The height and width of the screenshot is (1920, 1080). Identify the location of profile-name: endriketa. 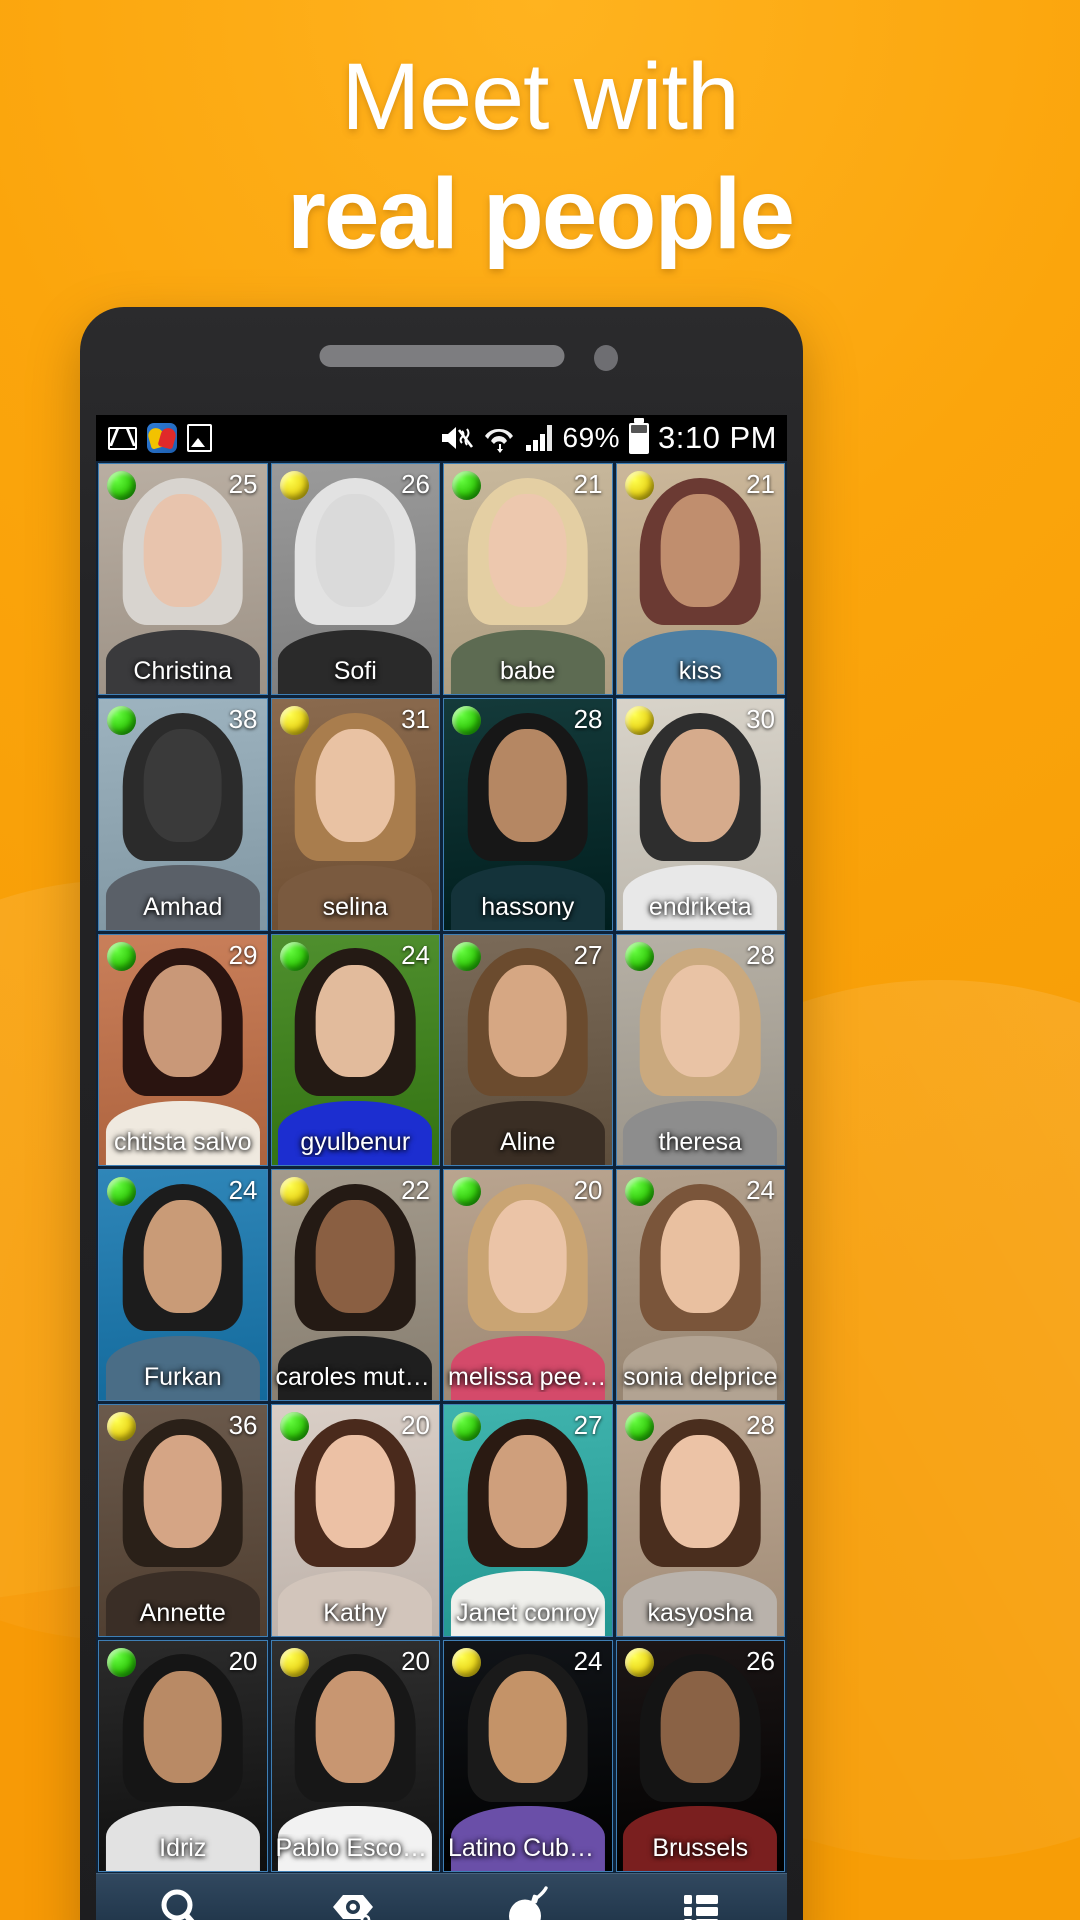
(700, 906).